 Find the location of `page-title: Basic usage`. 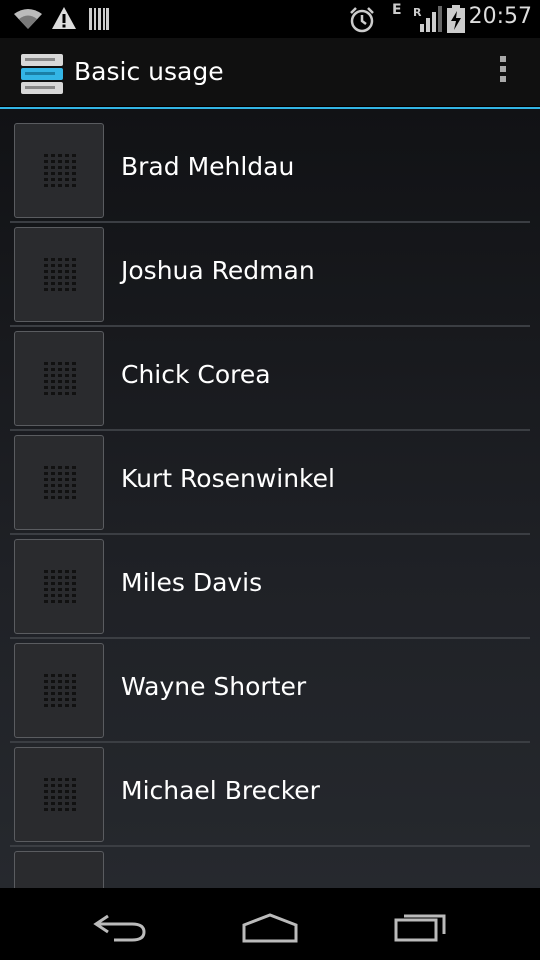

page-title: Basic usage is located at coordinates (149, 71).